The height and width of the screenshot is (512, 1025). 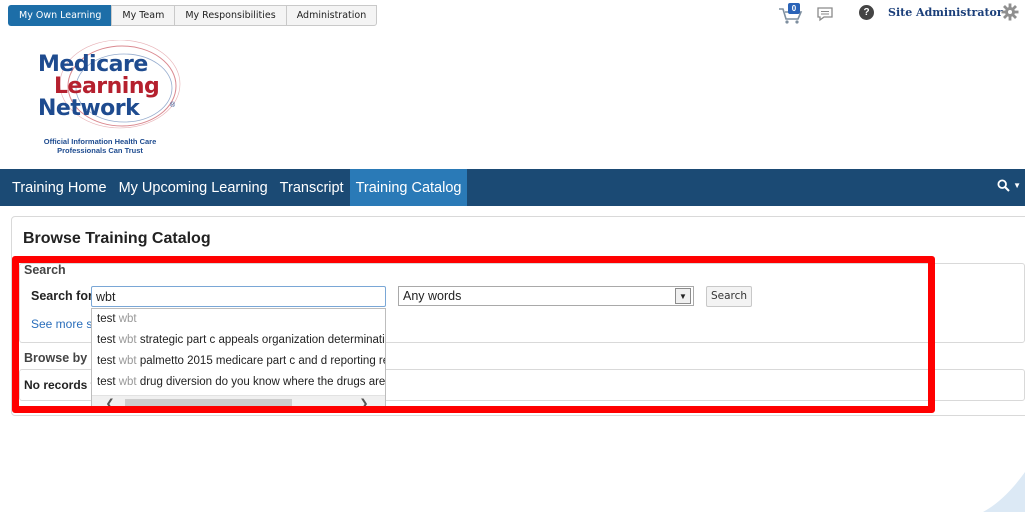 What do you see at coordinates (45, 270) in the screenshot?
I see `search-legend: Search` at bounding box center [45, 270].